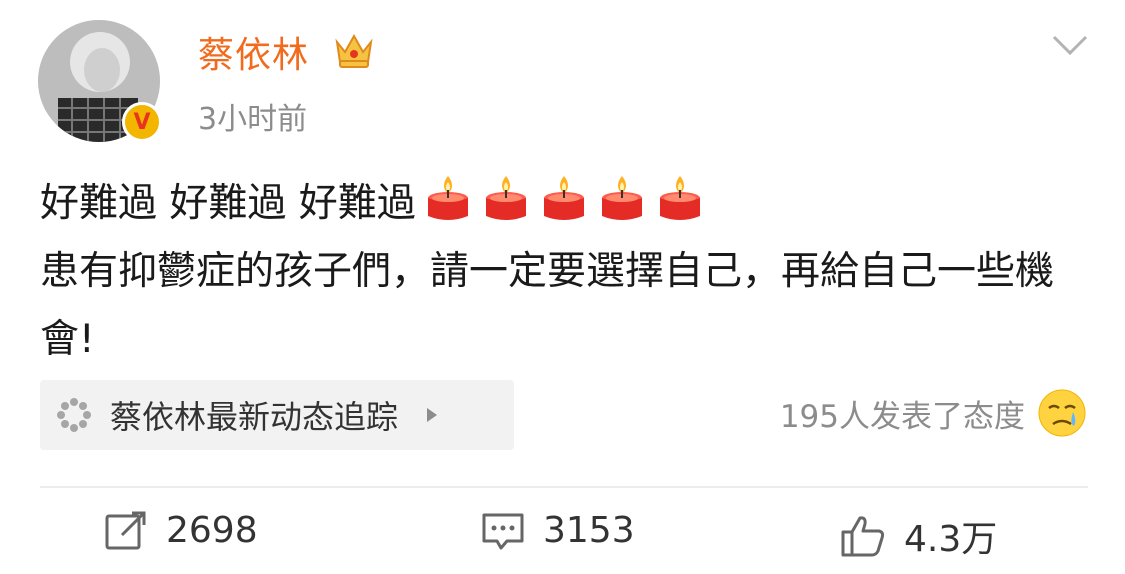 Image resolution: width=1125 pixels, height=574 pixels. I want to click on divider, so click(564, 487).